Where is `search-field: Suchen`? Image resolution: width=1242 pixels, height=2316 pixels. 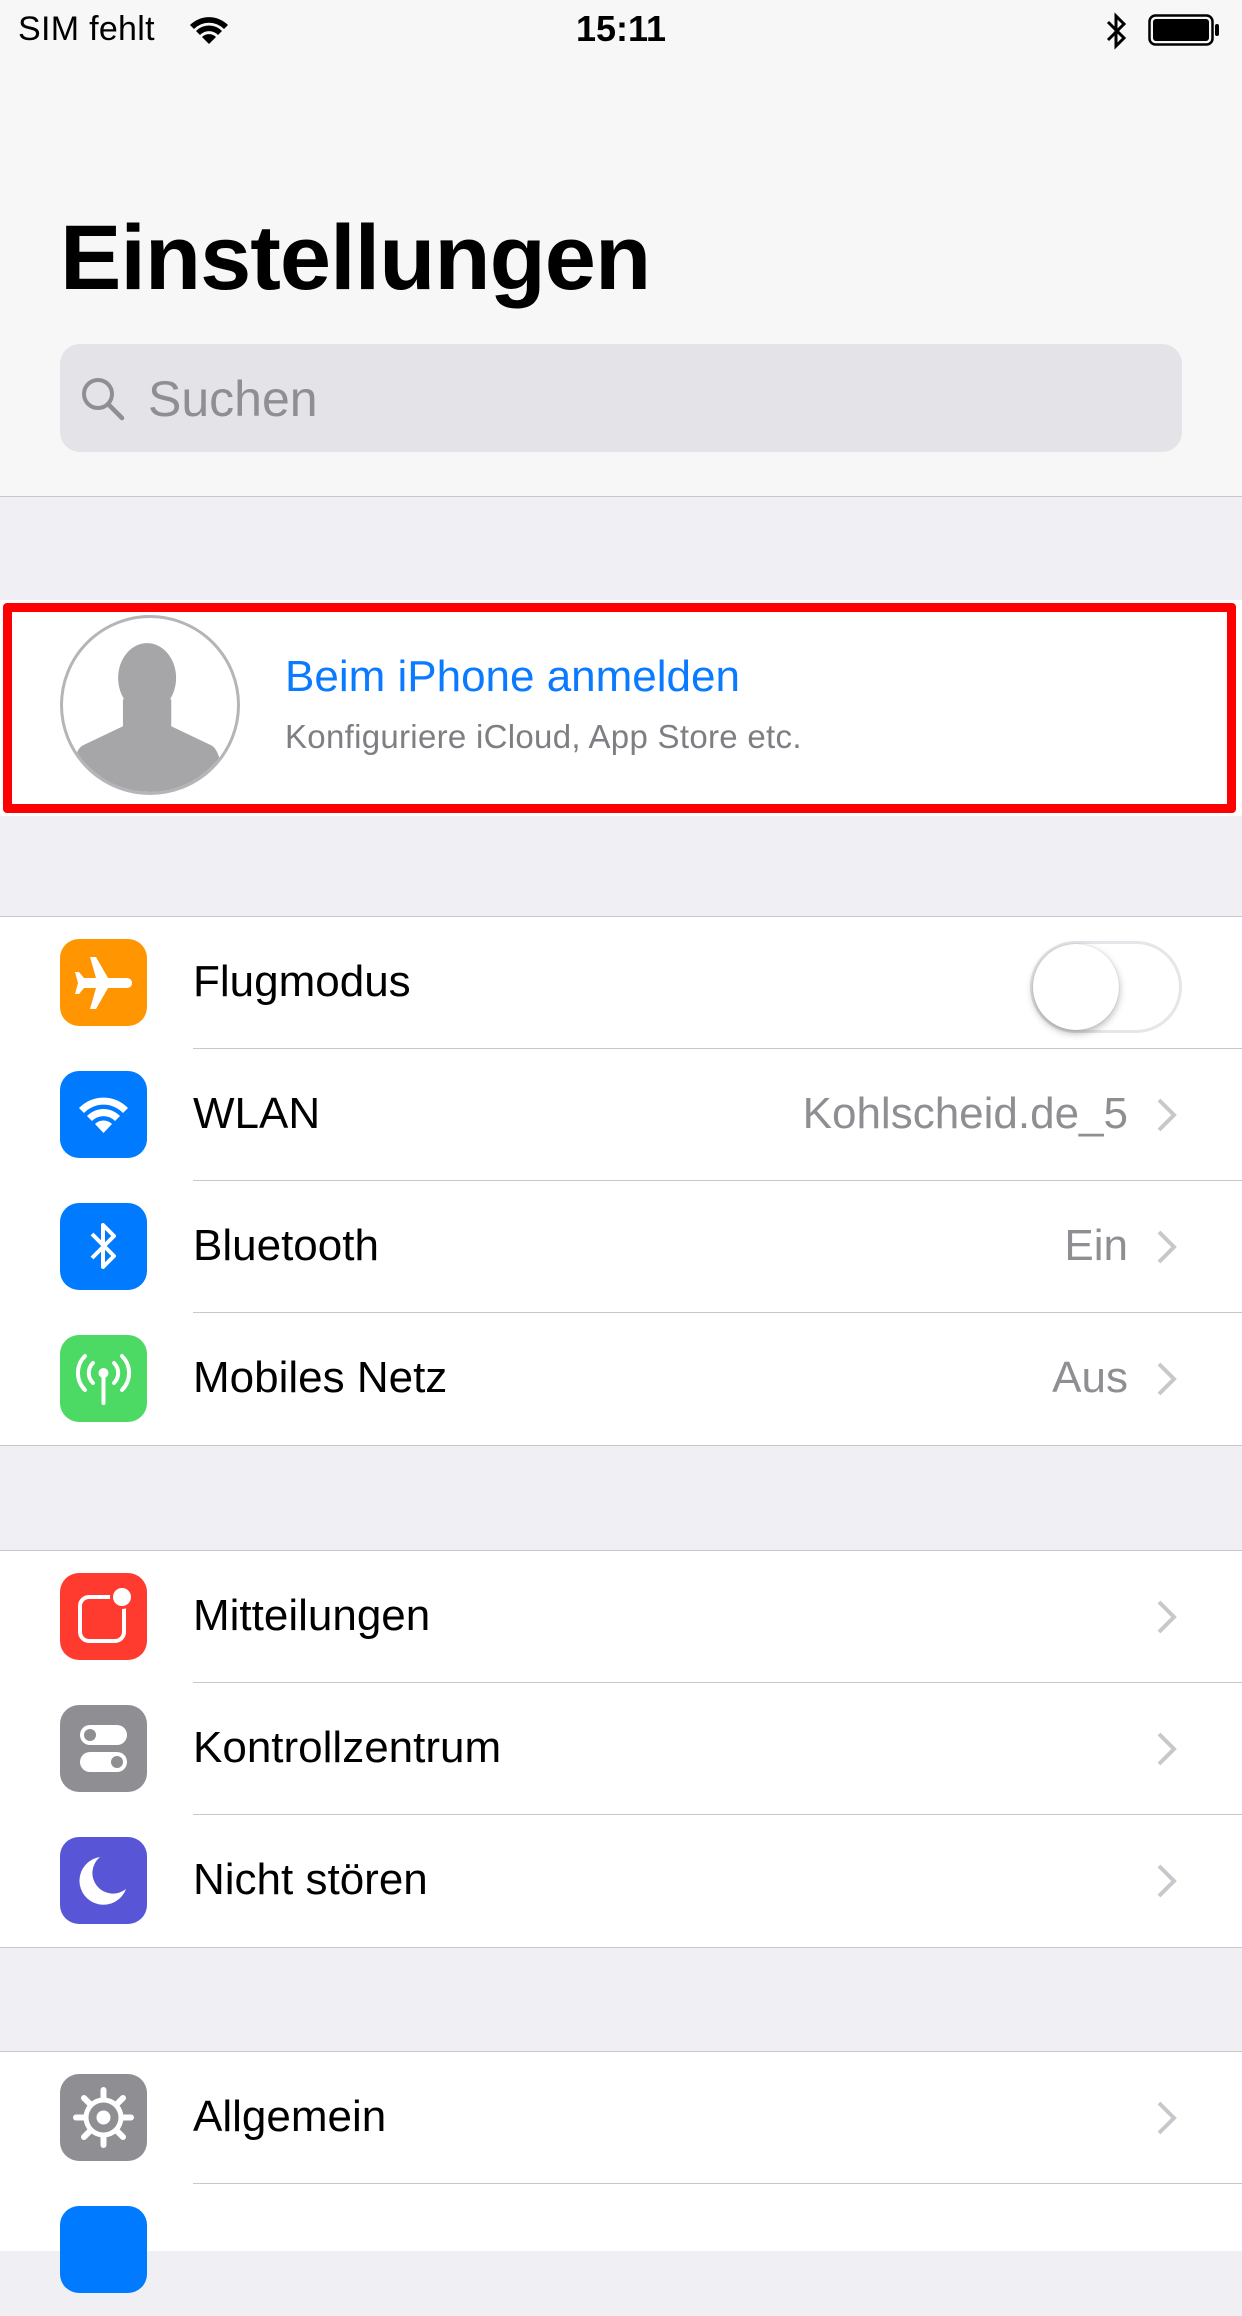 search-field: Suchen is located at coordinates (621, 398).